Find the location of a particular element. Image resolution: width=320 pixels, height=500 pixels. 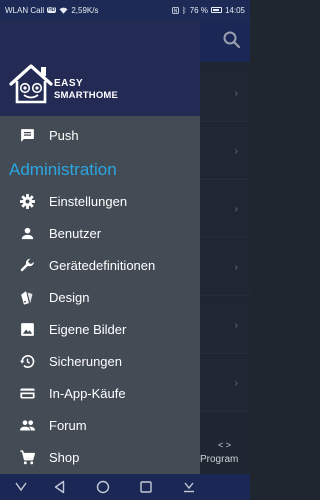

cart-icon is located at coordinates (28, 457).